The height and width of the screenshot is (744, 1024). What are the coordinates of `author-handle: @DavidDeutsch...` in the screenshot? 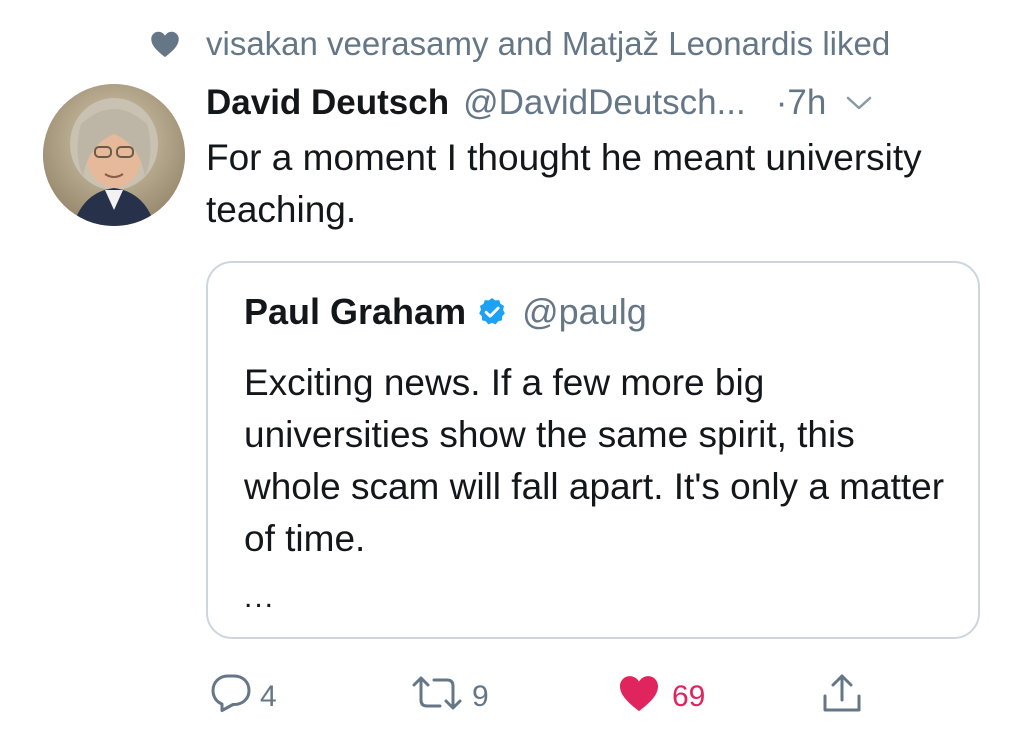 It's located at (604, 103).